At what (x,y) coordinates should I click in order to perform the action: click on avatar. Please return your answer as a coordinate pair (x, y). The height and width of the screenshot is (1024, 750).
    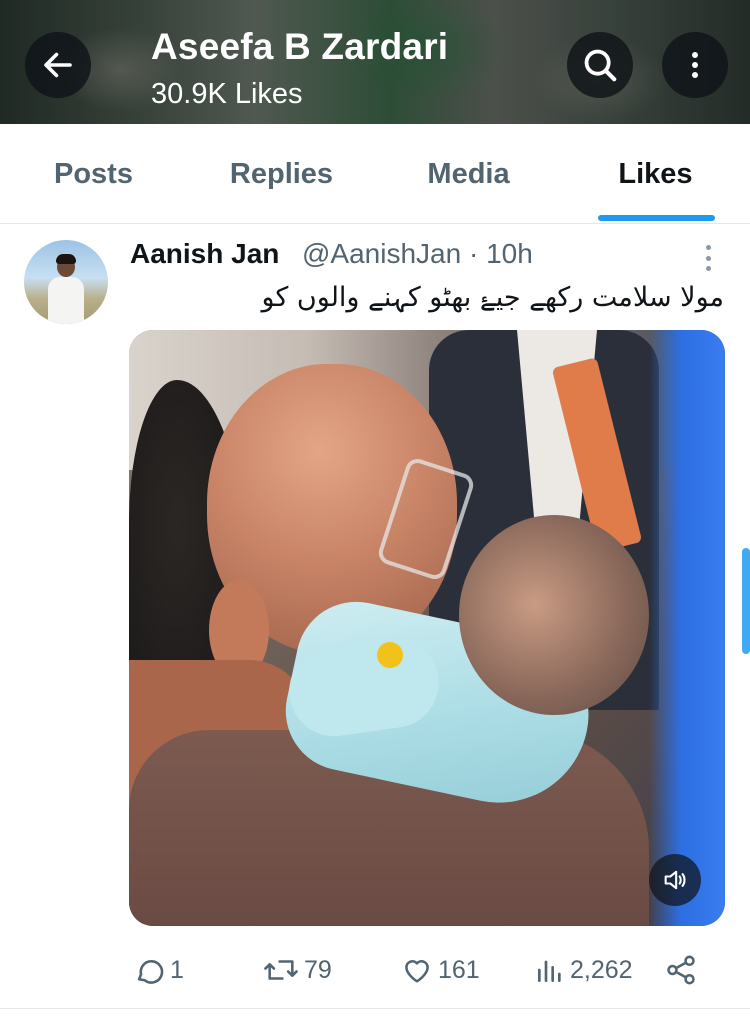
    Looking at the image, I should click on (66, 282).